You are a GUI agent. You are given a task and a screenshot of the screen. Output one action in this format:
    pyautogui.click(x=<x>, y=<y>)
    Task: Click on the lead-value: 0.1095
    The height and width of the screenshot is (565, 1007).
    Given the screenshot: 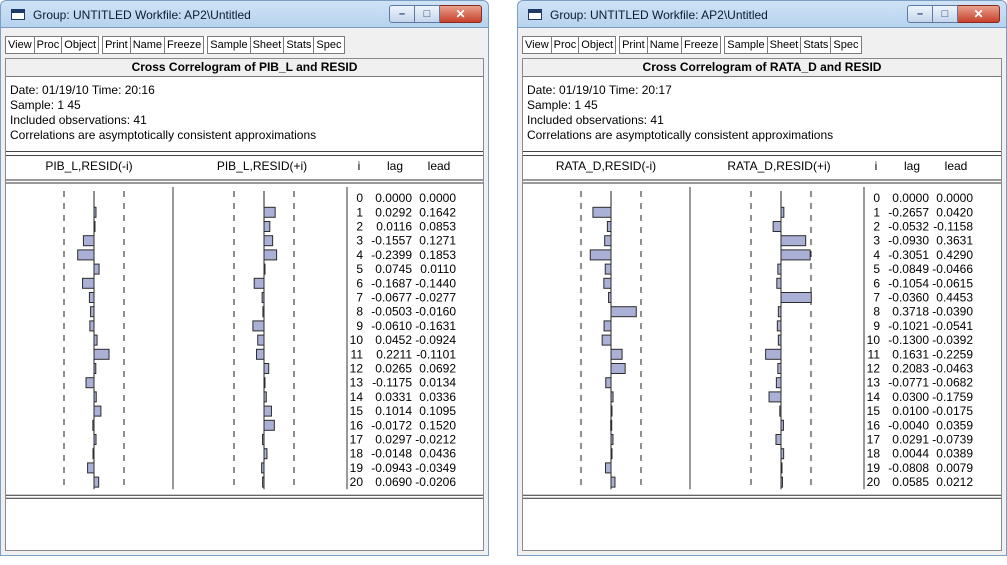 What is the action you would take?
    pyautogui.click(x=437, y=411)
    